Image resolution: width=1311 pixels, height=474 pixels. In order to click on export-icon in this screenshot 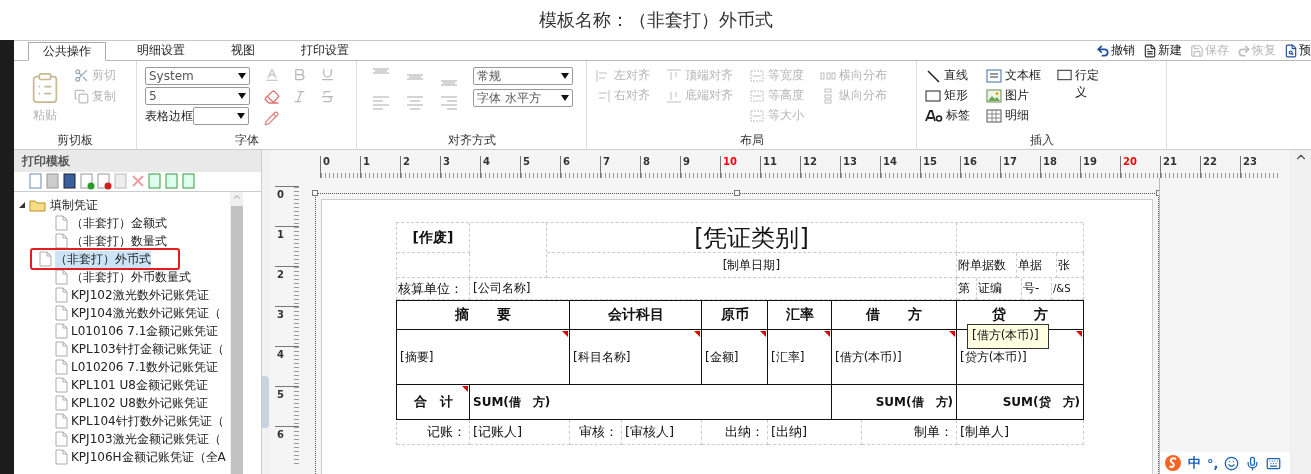, I will do `click(172, 181)`.